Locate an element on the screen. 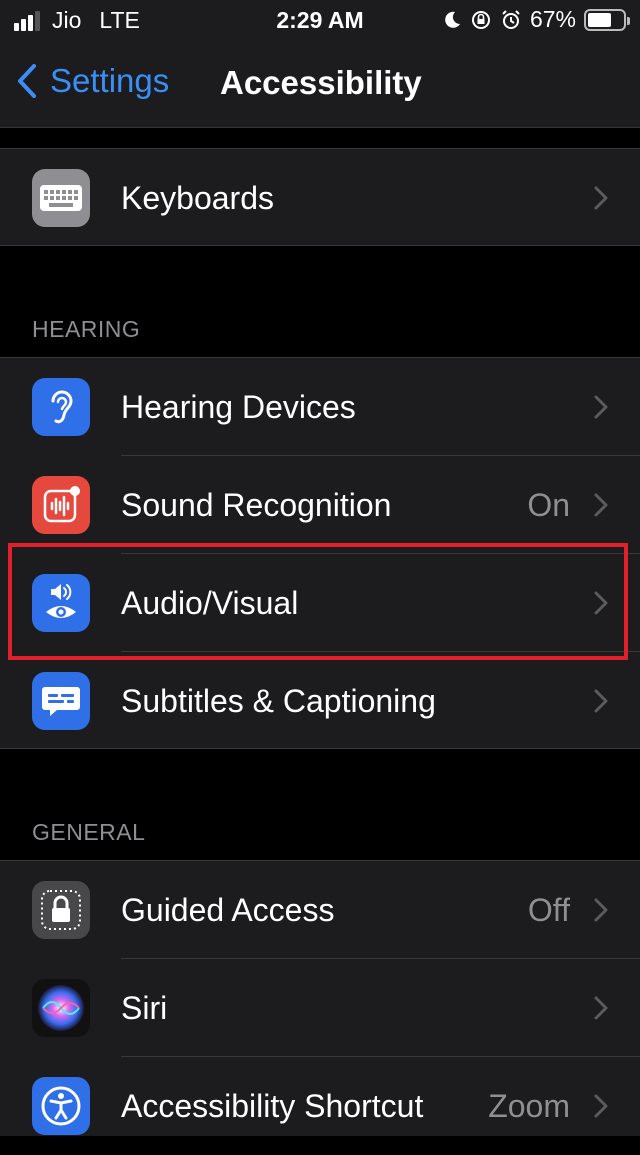  group-interaction: Keyboards is located at coordinates (320, 197).